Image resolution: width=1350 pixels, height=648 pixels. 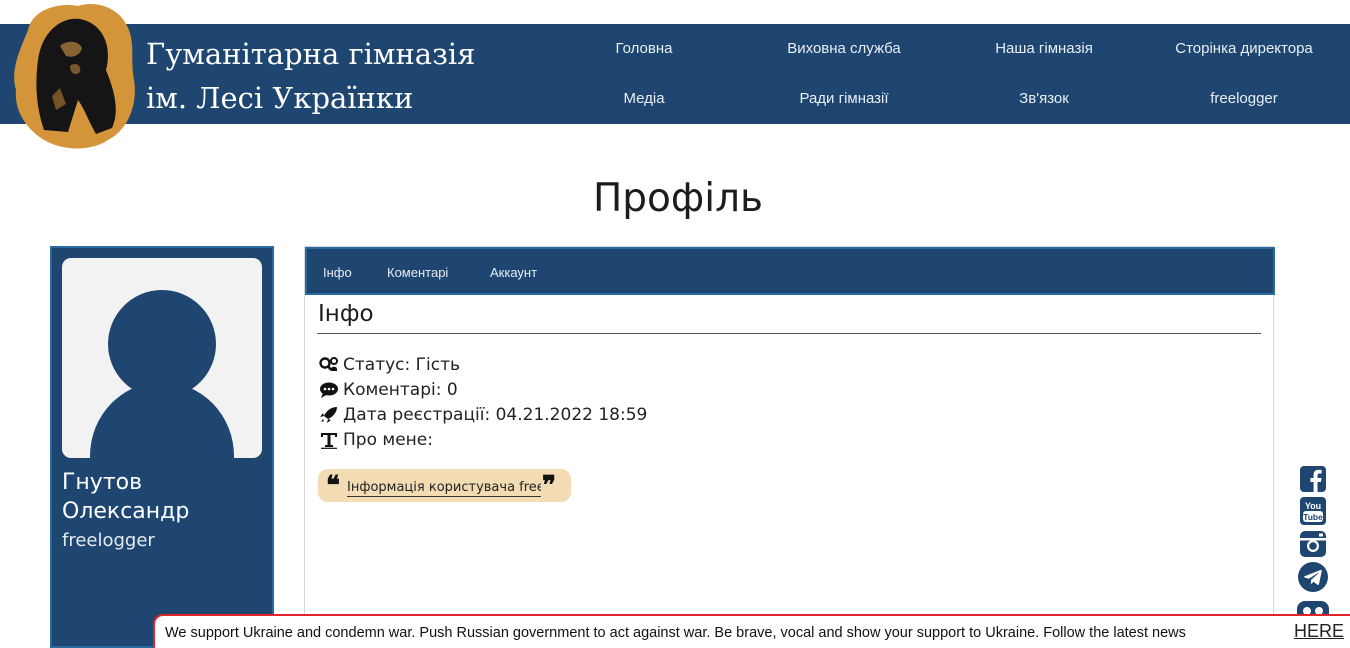 I want to click on nav-item-user: freelogger, so click(x=1244, y=98).